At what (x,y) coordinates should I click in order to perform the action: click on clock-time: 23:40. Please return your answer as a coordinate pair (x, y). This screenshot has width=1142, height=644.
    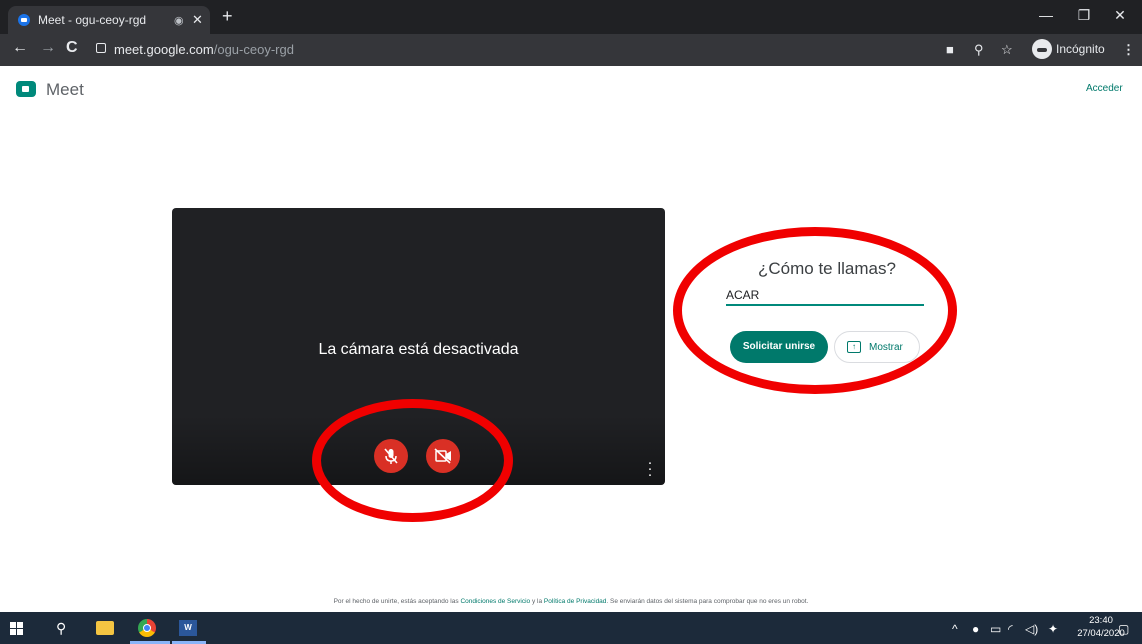
    Looking at the image, I should click on (1101, 620).